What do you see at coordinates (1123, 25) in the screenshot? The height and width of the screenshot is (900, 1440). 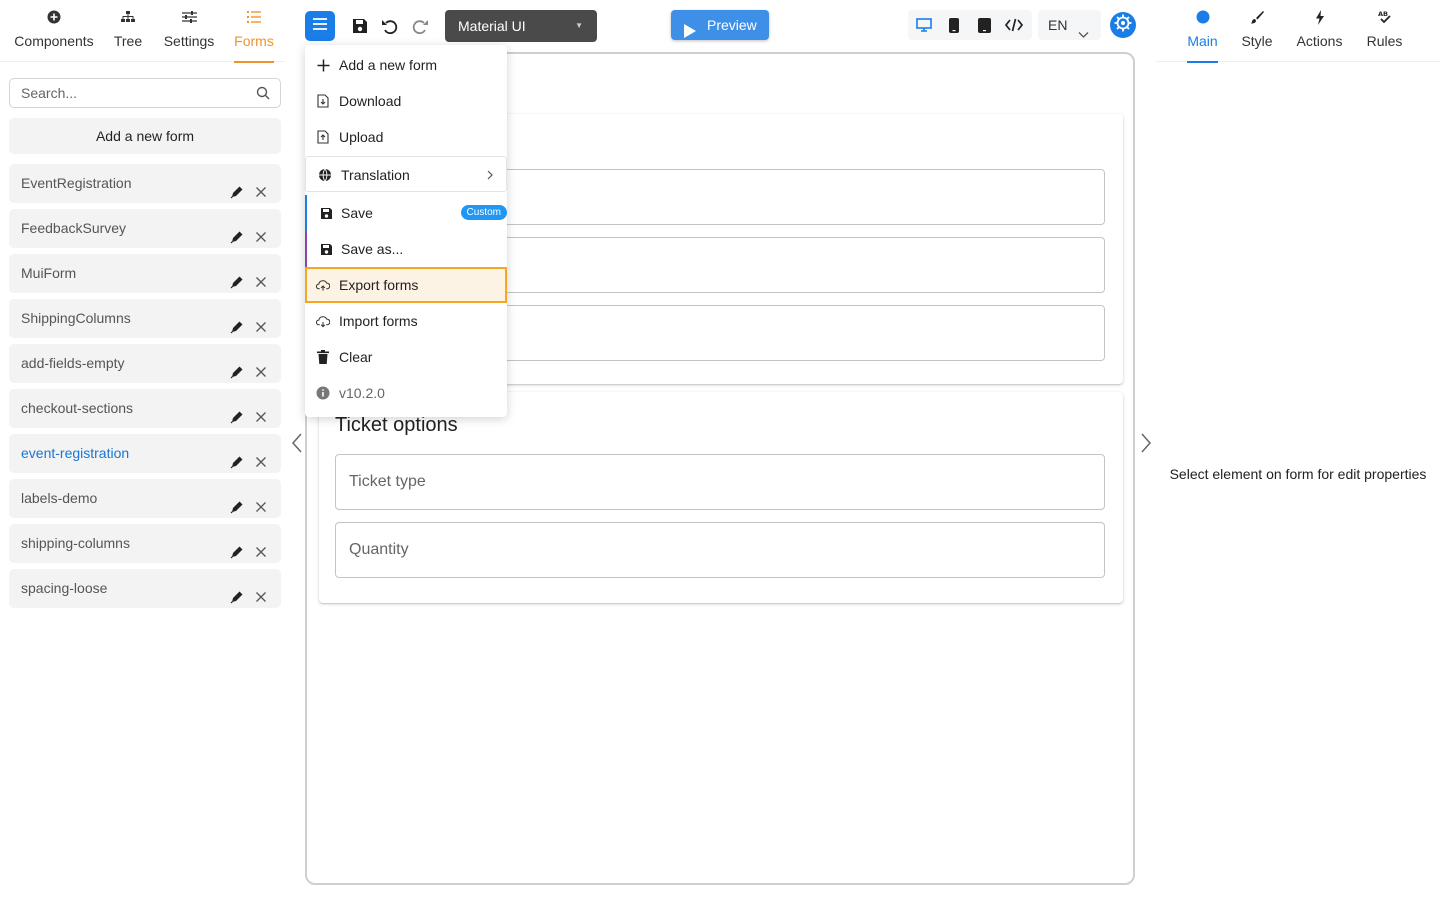 I see `gear-button` at bounding box center [1123, 25].